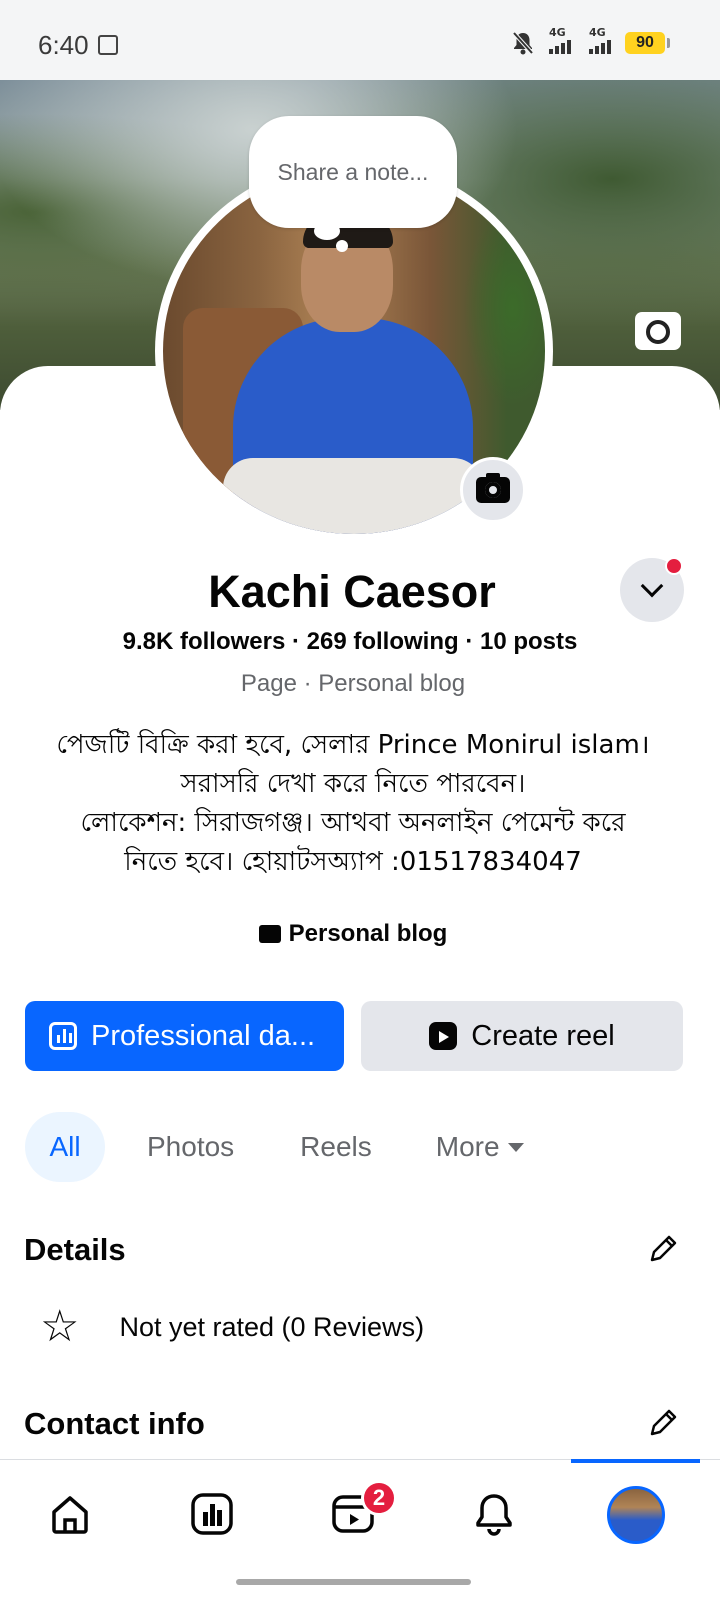  I want to click on profile-tabs: All Photos Reels More, so click(285, 1147).